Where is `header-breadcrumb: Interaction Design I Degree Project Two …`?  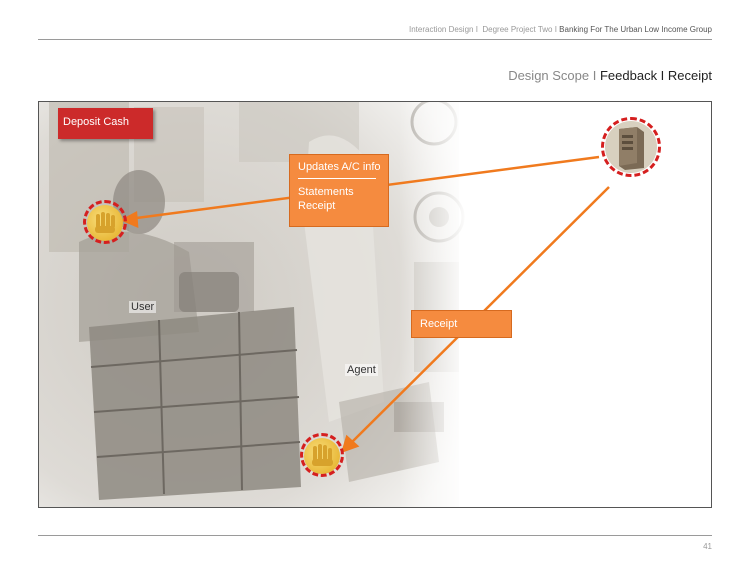
header-breadcrumb: Interaction Design I Degree Project Two … is located at coordinates (560, 29).